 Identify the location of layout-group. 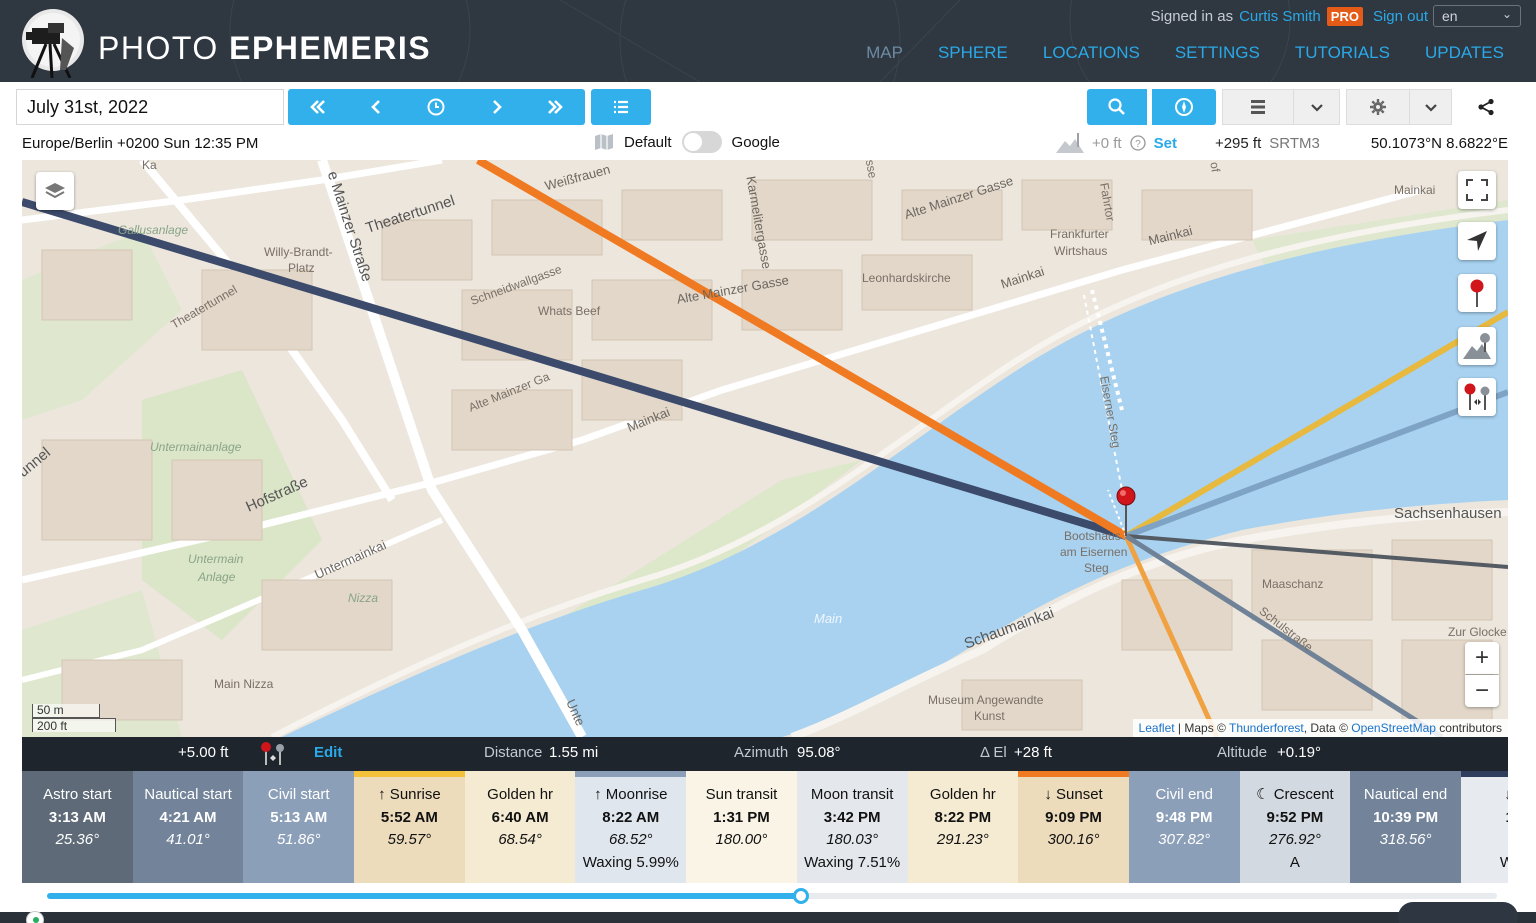
(1281, 107).